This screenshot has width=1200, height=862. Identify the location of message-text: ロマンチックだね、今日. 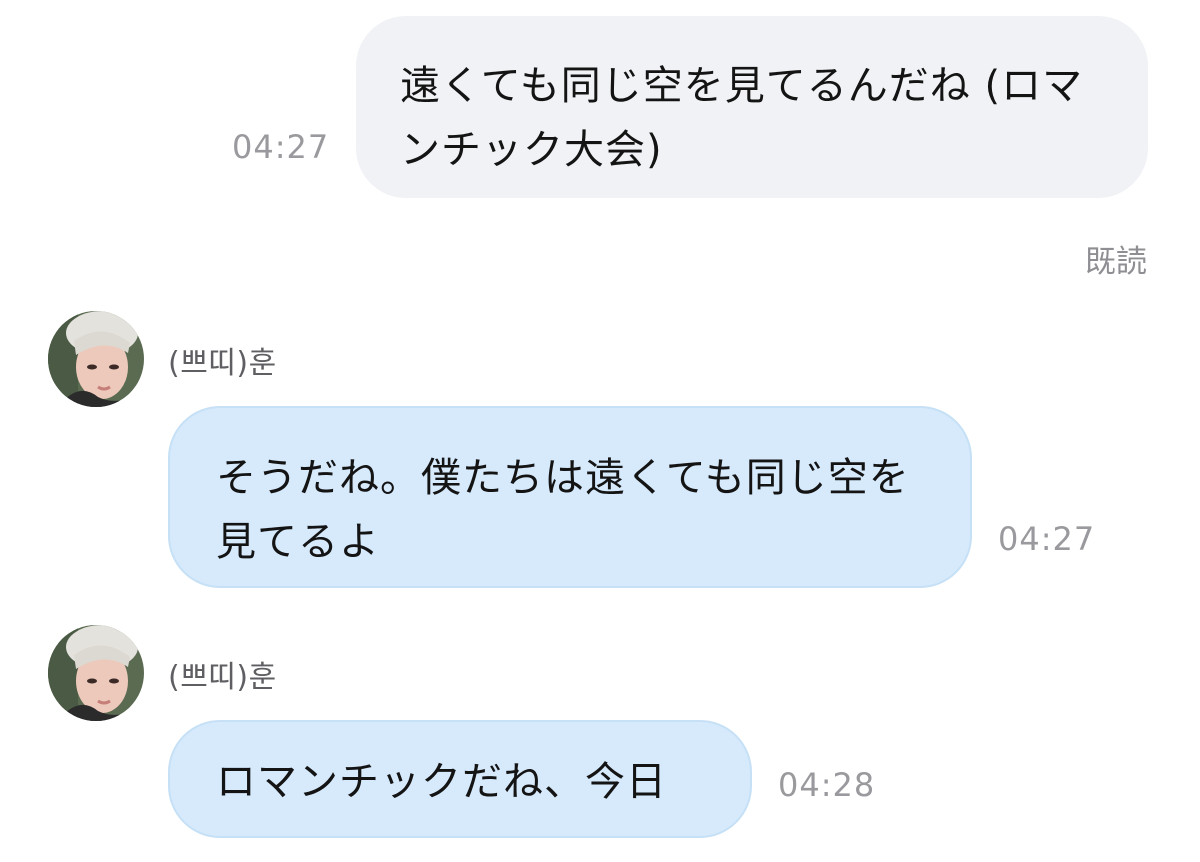
(441, 782).